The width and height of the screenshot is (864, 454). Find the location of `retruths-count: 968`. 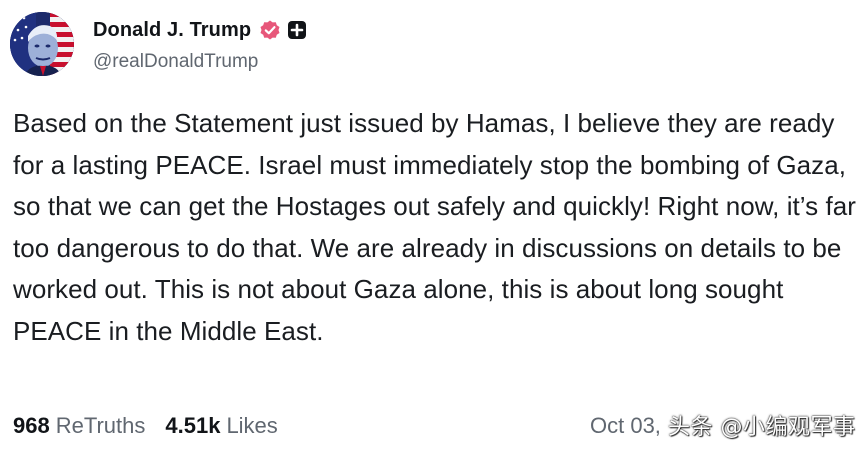

retruths-count: 968 is located at coordinates (31, 425).